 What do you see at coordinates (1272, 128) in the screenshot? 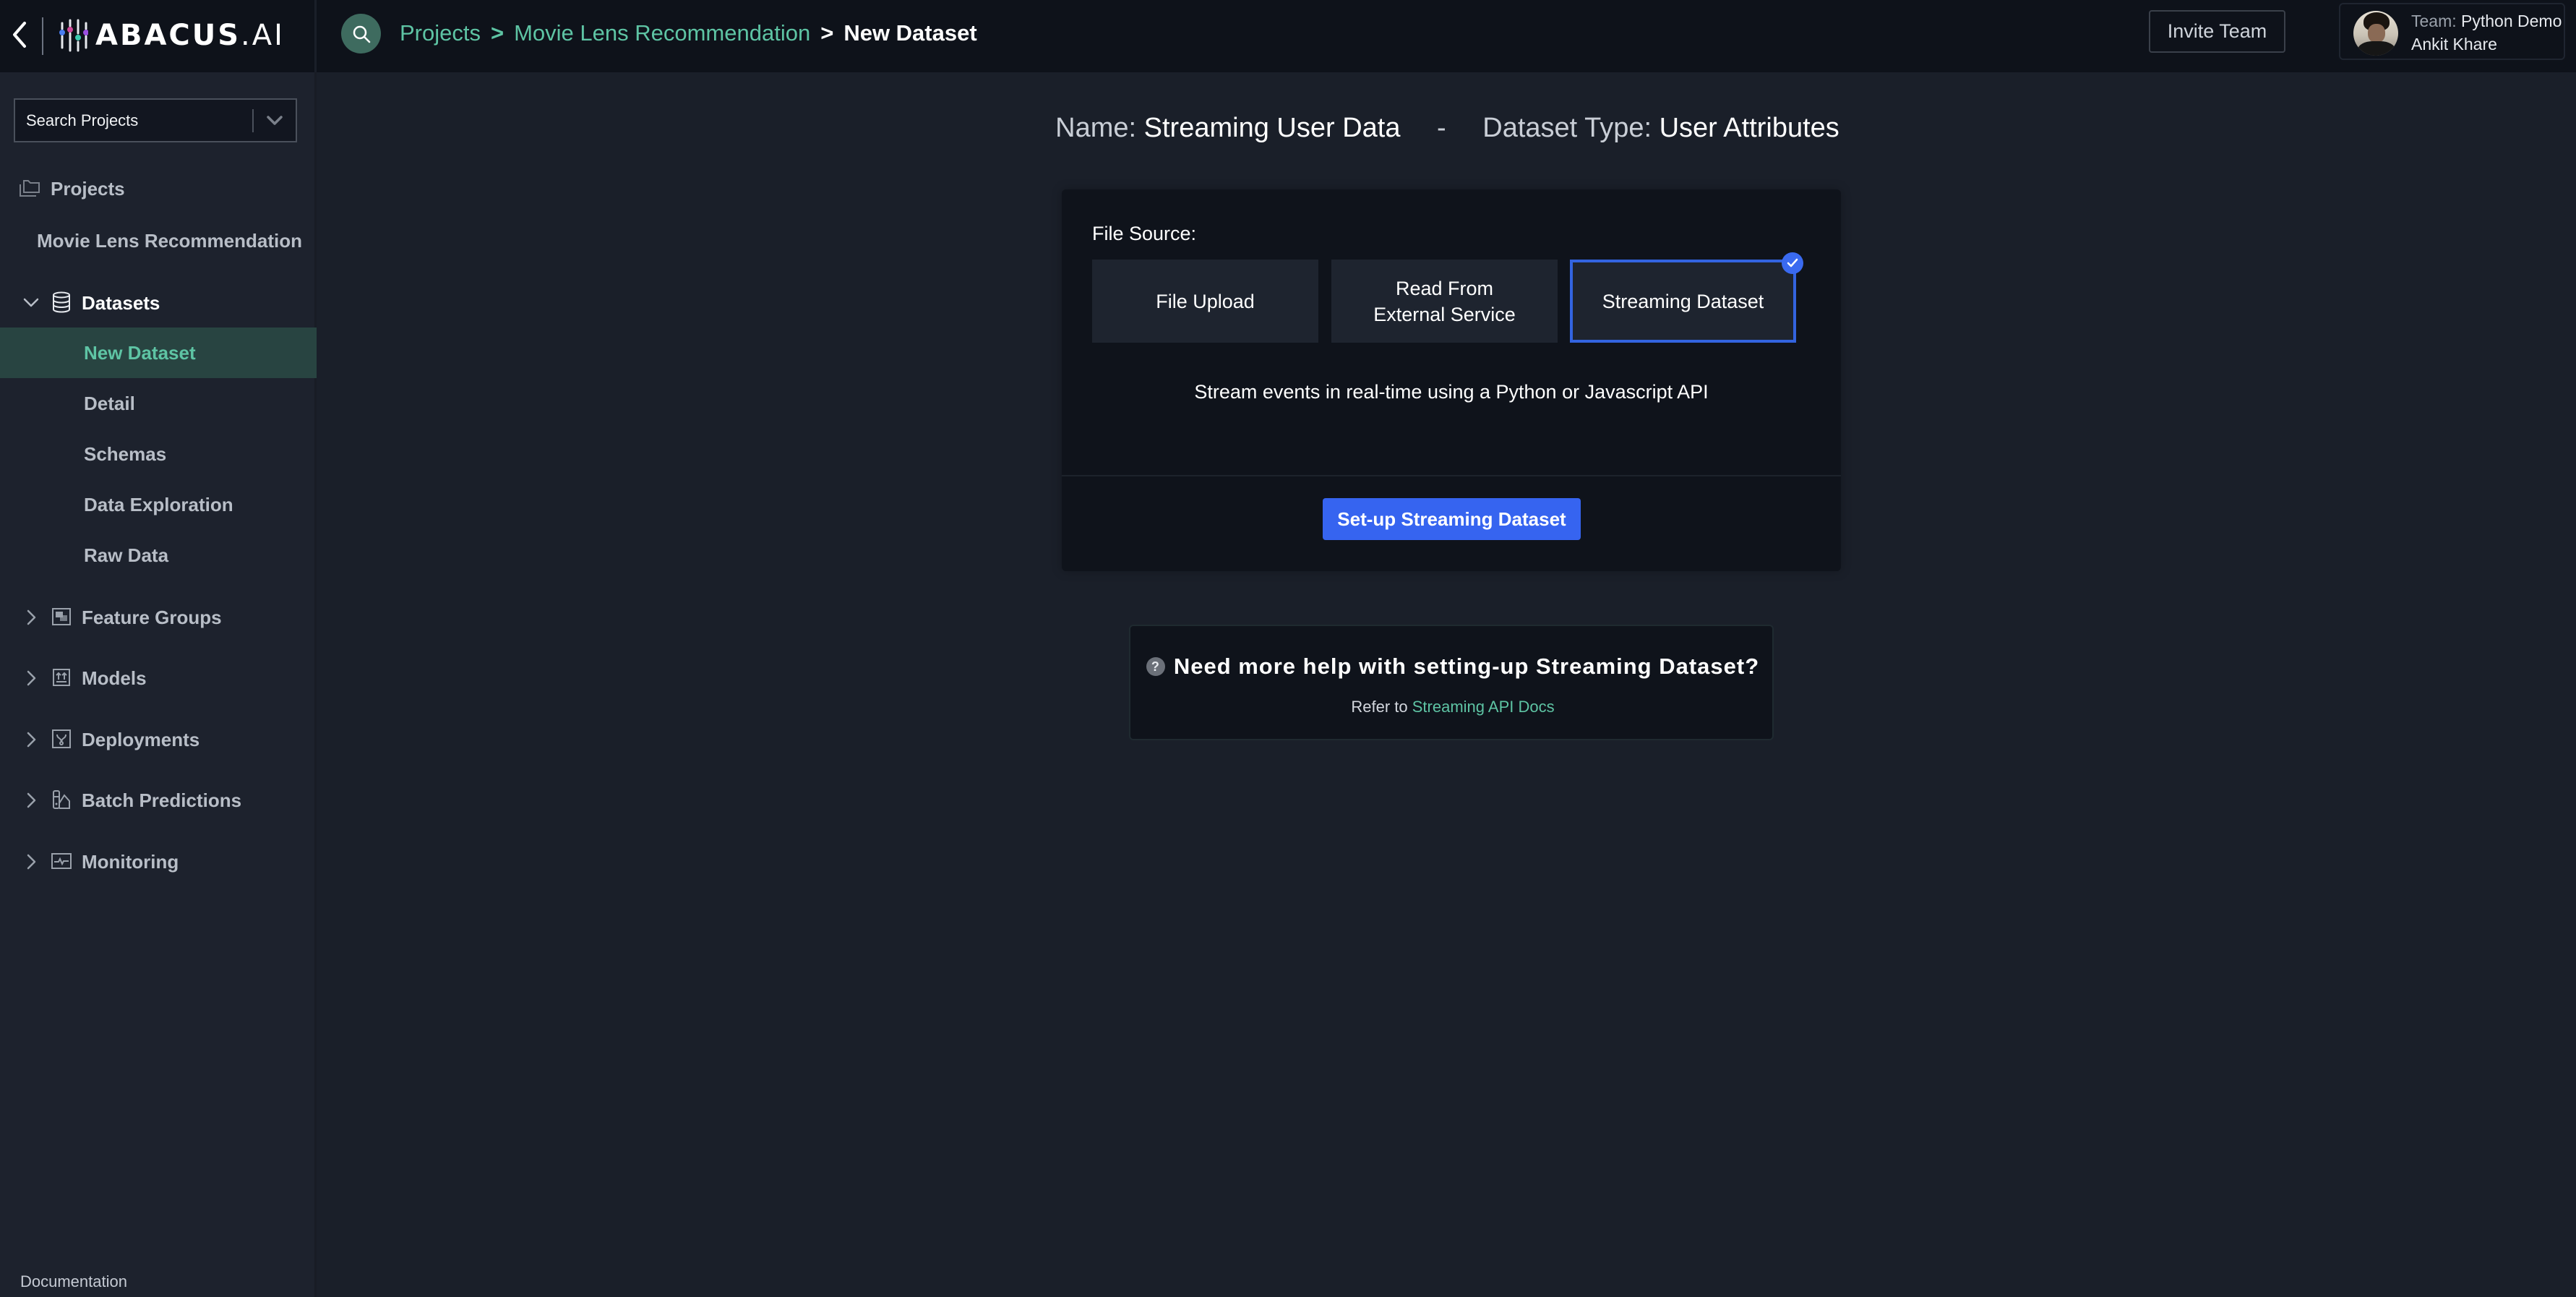
I see `name-value: Streaming User Data` at bounding box center [1272, 128].